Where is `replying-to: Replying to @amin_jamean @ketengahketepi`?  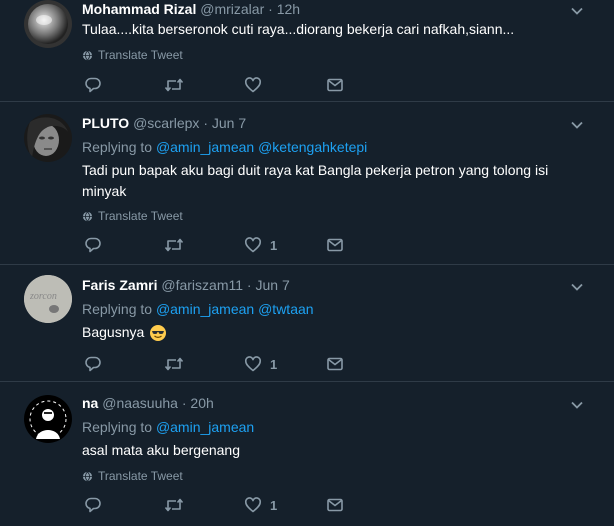
replying-to: Replying to @amin_jamean @ketengahketepi is located at coordinates (224, 147).